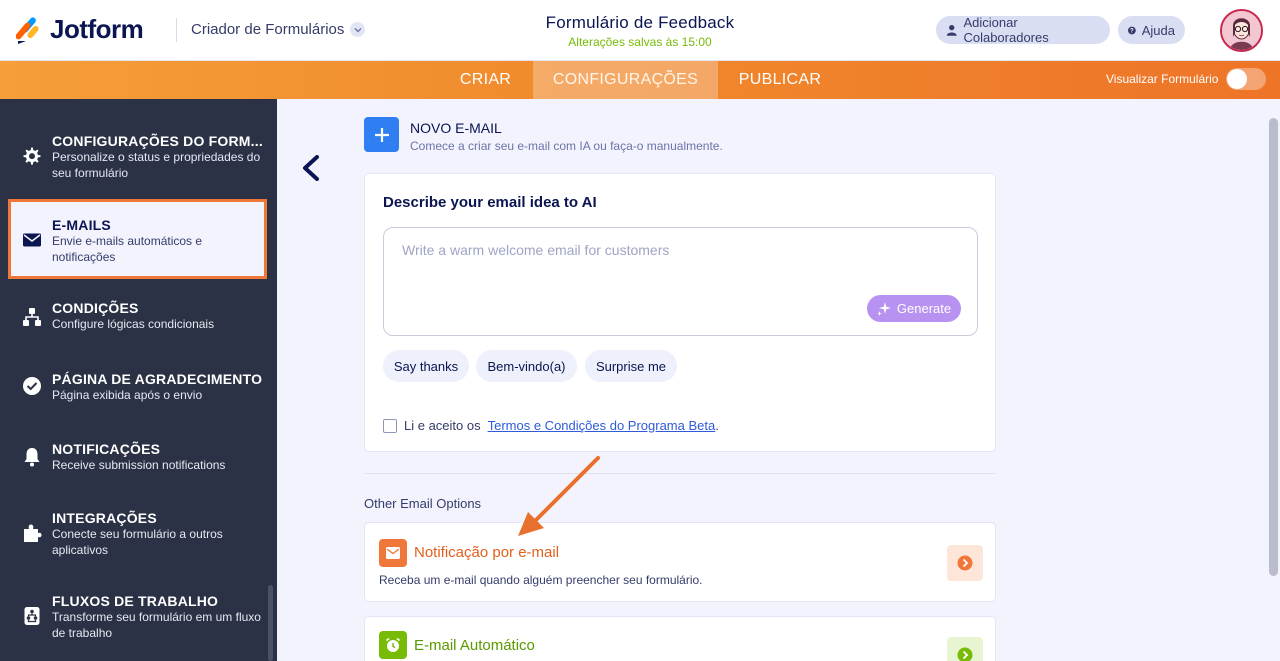 This screenshot has height=661, width=1280. I want to click on back-chevron-icon, so click(311, 168).